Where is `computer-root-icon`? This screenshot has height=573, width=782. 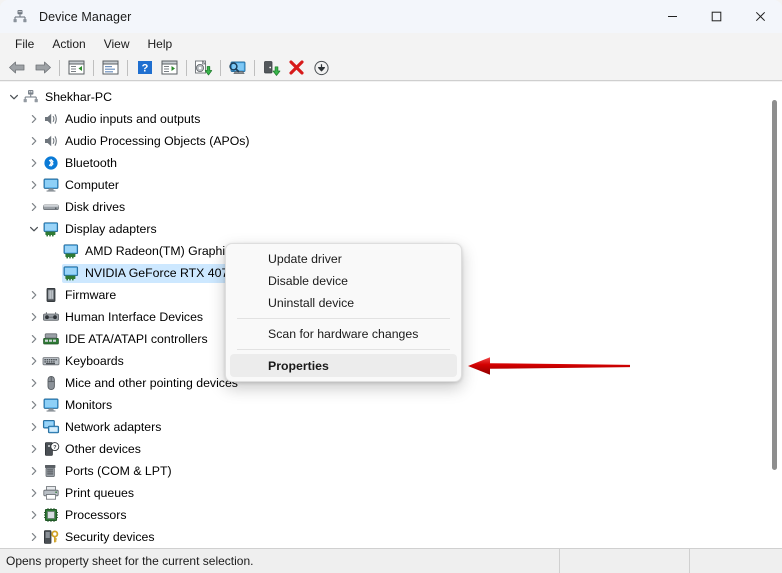 computer-root-icon is located at coordinates (31, 97).